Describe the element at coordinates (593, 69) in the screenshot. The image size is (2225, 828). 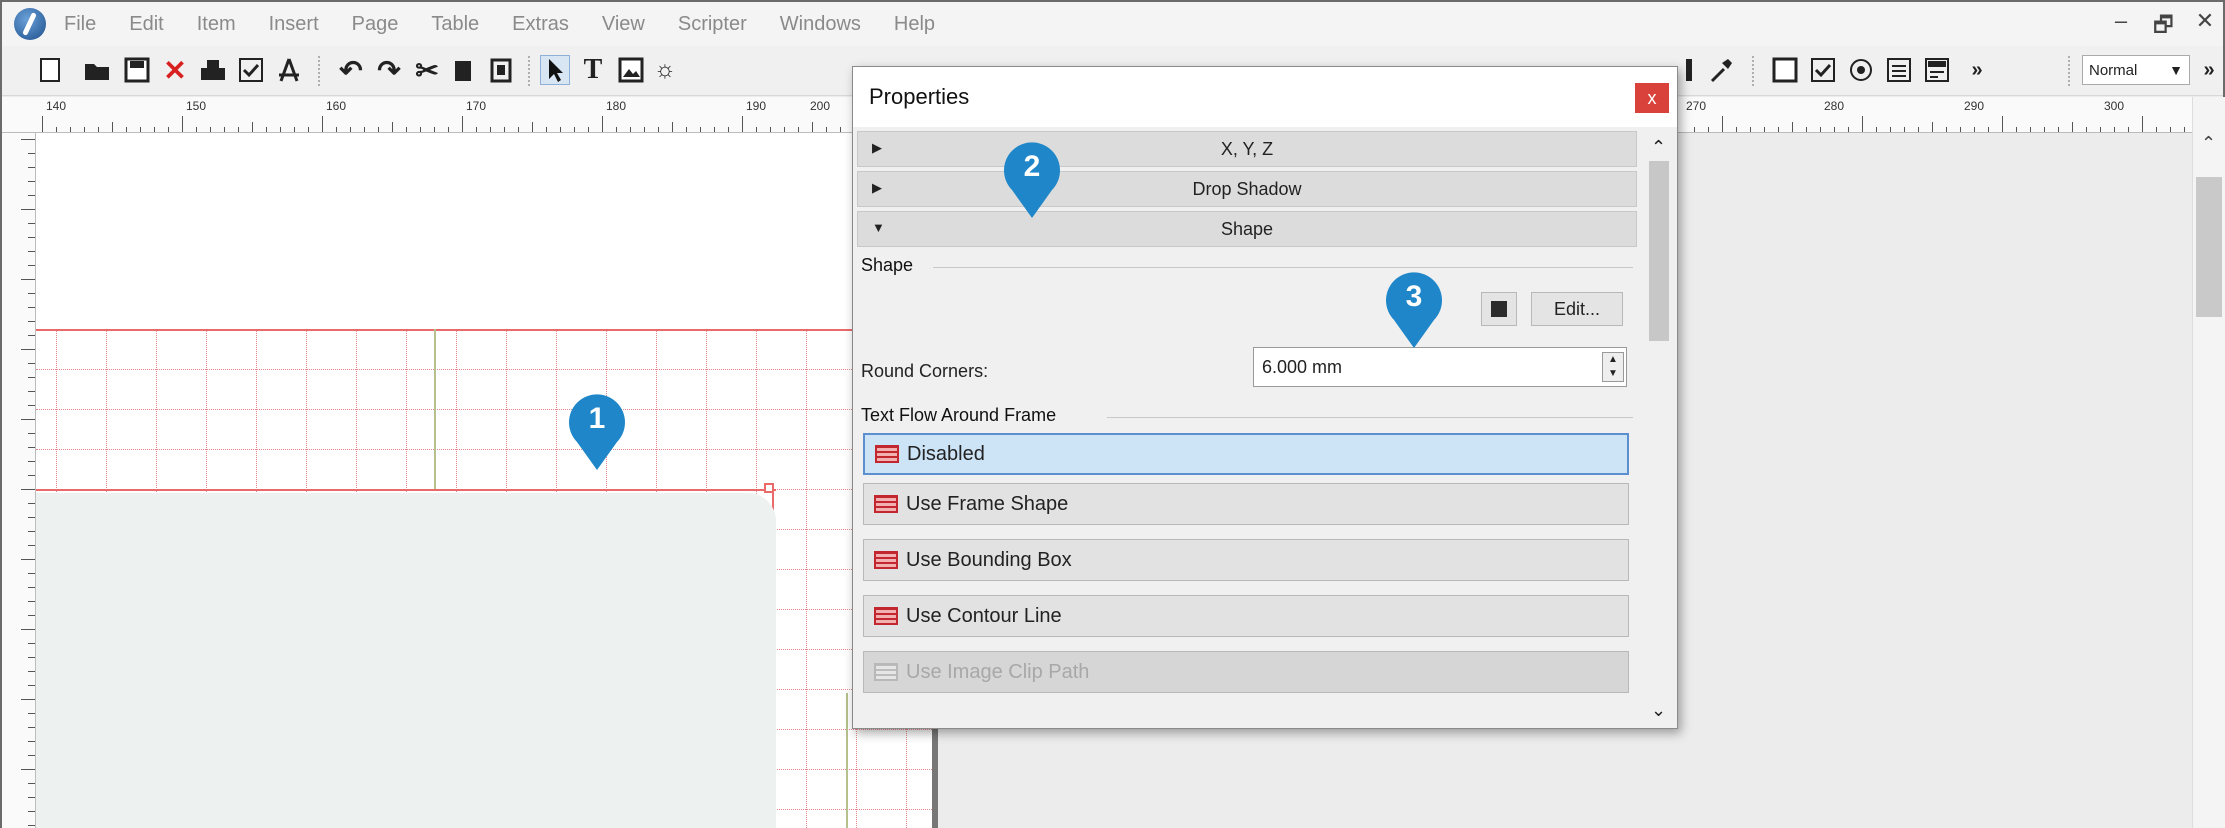
I see `text-frame-icon: T` at that location.